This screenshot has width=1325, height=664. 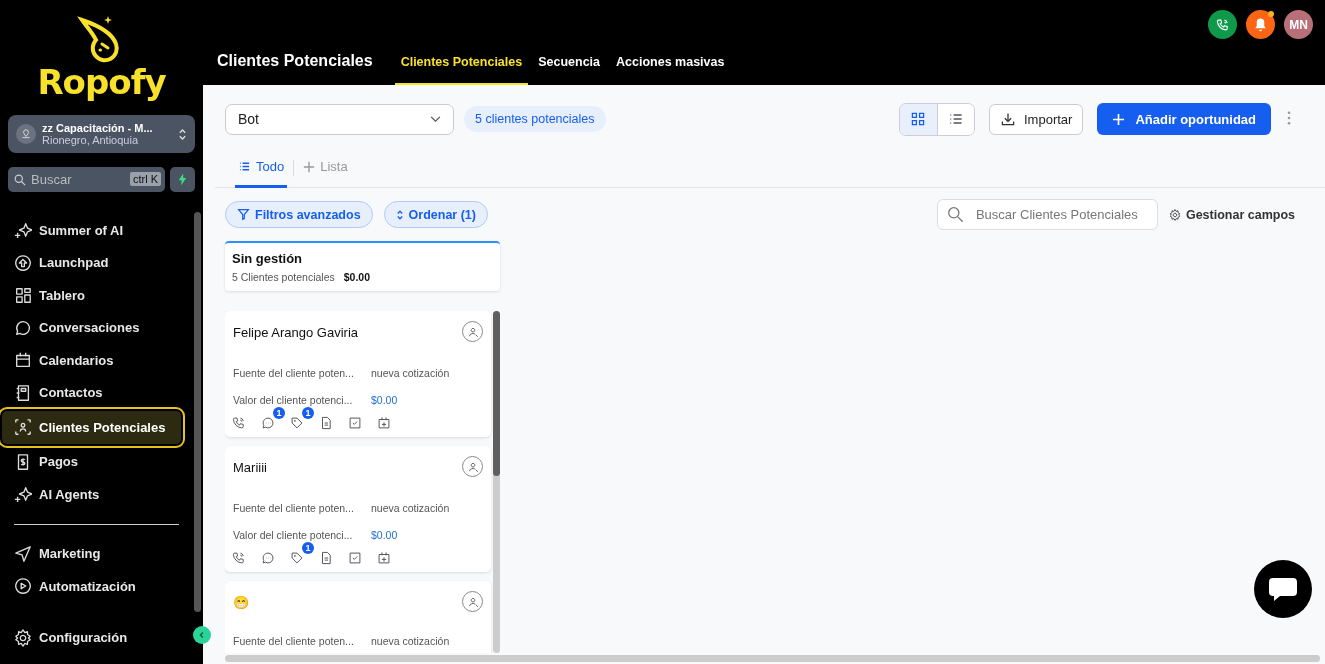 I want to click on grid-view-button, so click(x=918, y=119).